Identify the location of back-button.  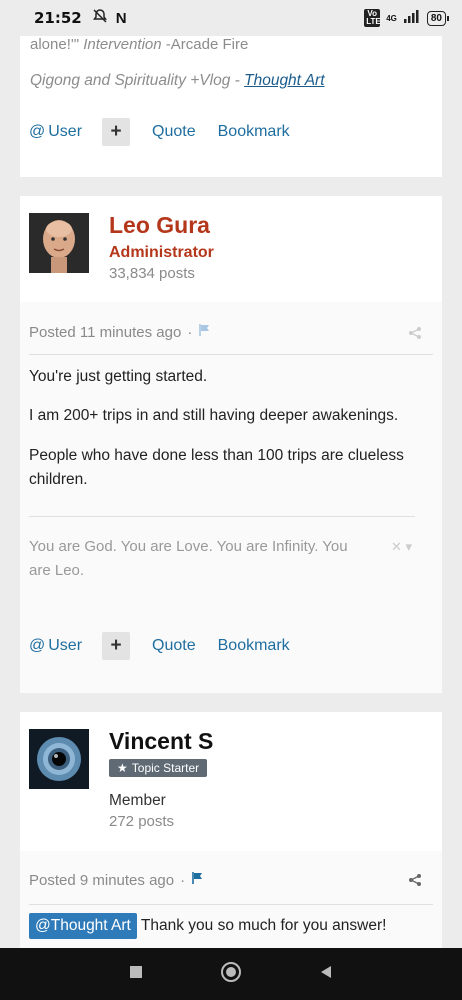
(326, 974).